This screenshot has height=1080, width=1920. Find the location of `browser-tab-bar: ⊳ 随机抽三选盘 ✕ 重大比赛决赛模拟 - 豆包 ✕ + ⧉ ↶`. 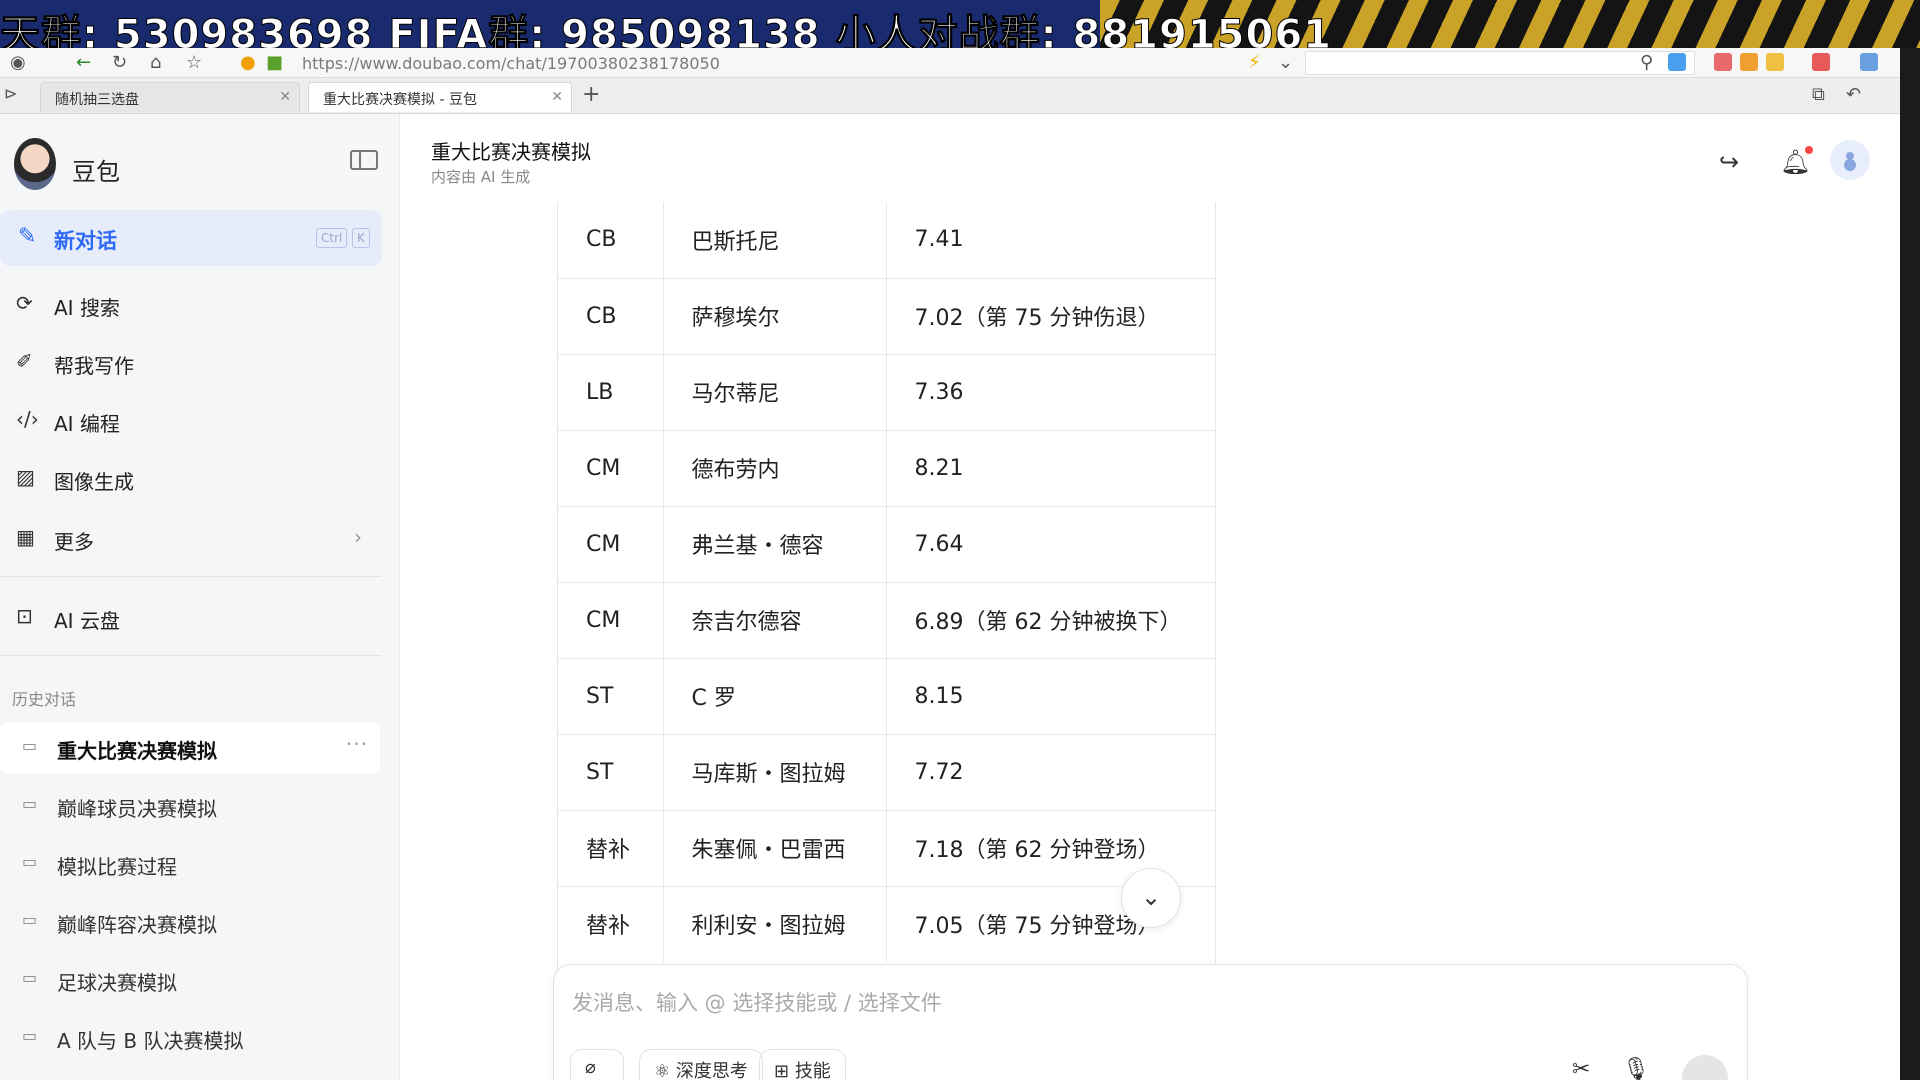

browser-tab-bar: ⊳ 随机抽三选盘 ✕ 重大比赛决赛模拟 - 豆包 ✕ + ⧉ ↶ is located at coordinates (950, 96).